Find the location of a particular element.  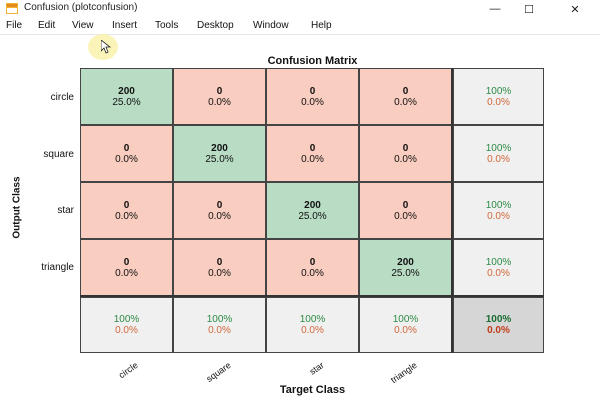

summary-divider-horizontal is located at coordinates (312, 296).